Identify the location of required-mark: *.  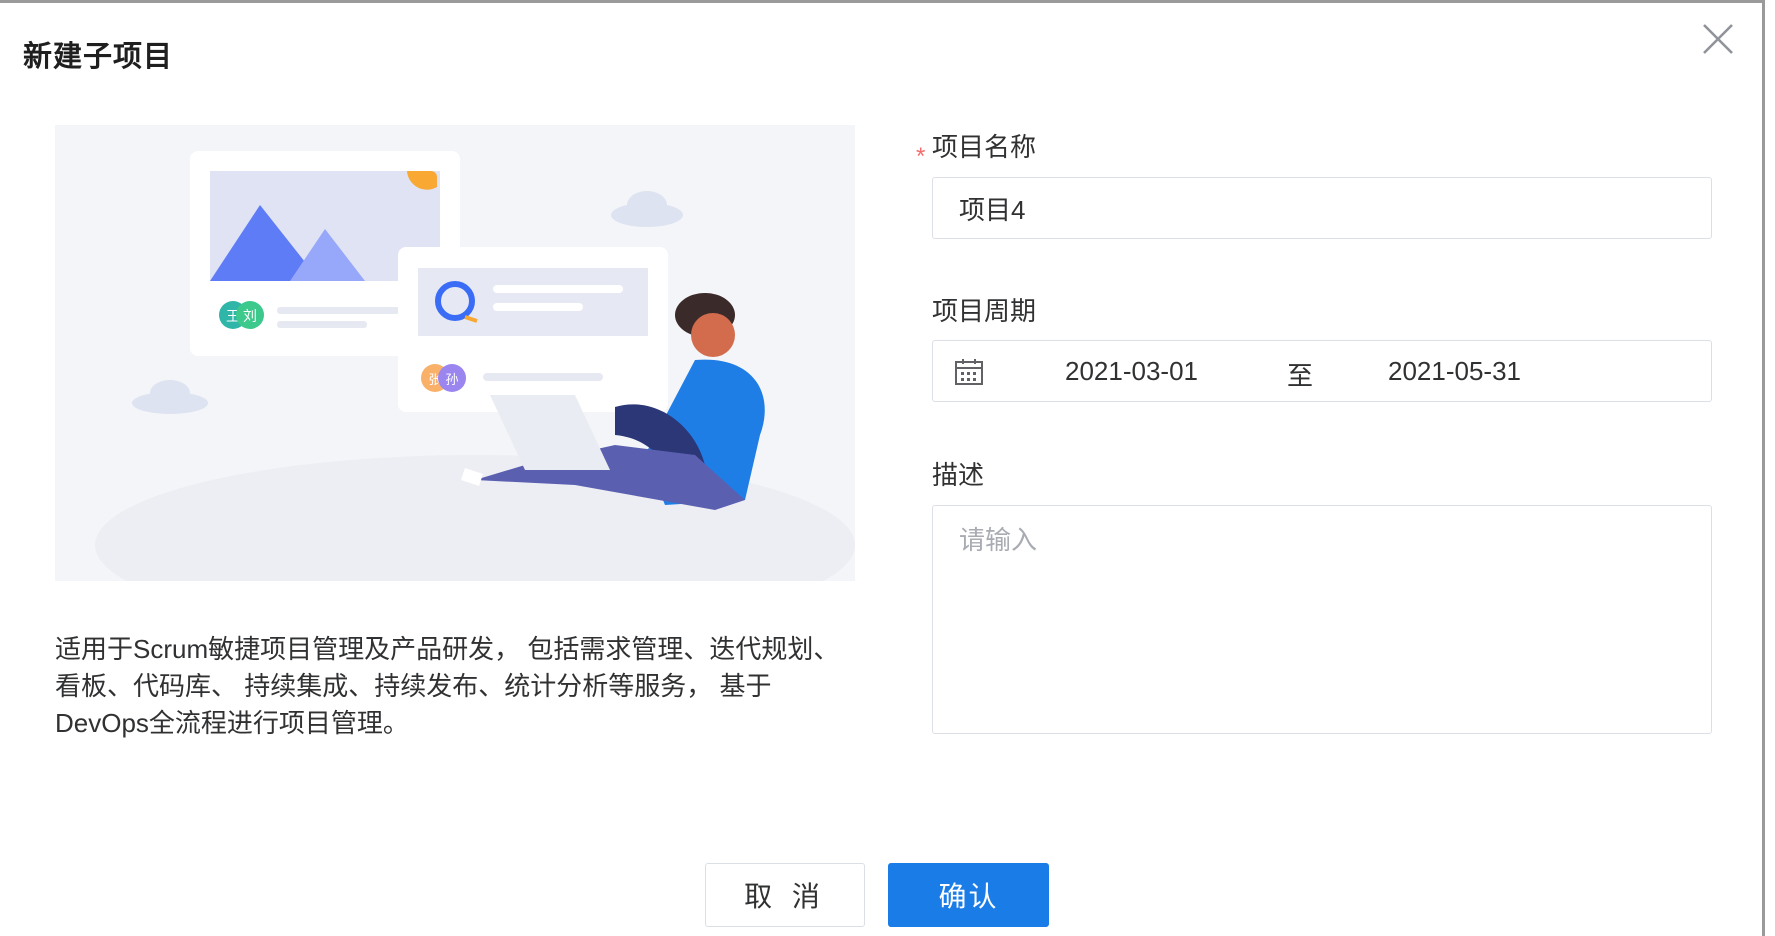
(921, 156).